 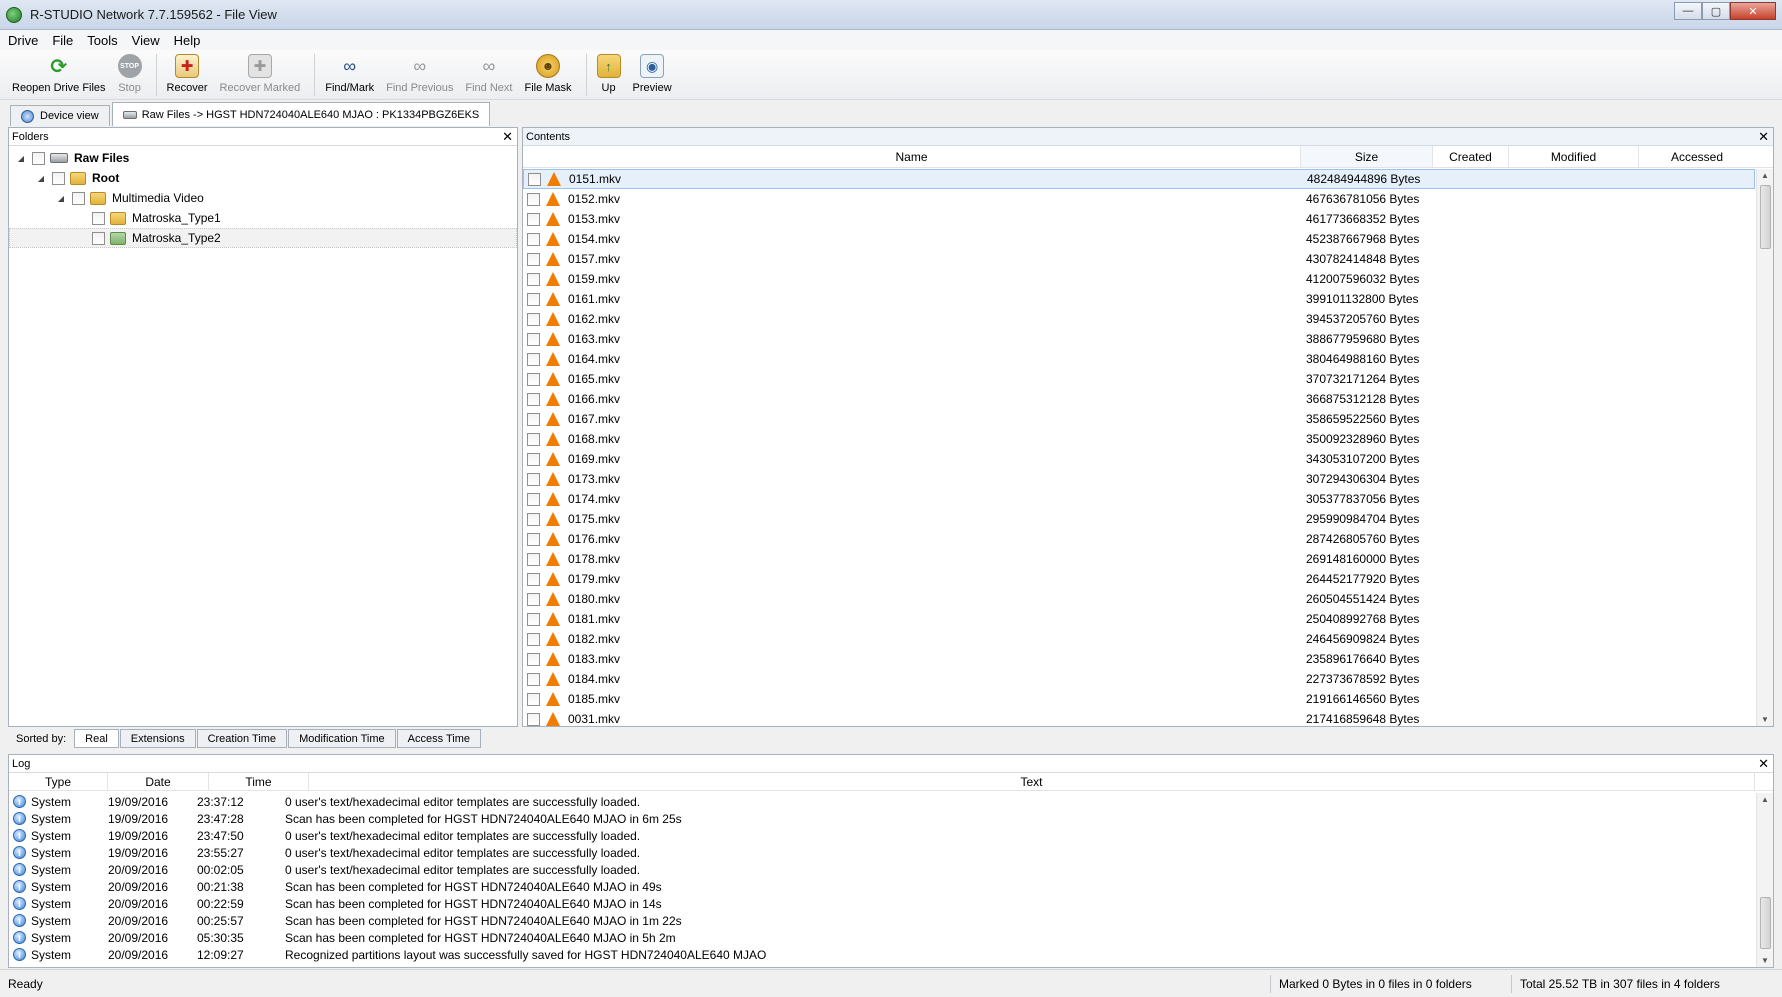 What do you see at coordinates (1139, 379) in the screenshot?
I see `file-row: 0165.mkv 370732171264 Bytes` at bounding box center [1139, 379].